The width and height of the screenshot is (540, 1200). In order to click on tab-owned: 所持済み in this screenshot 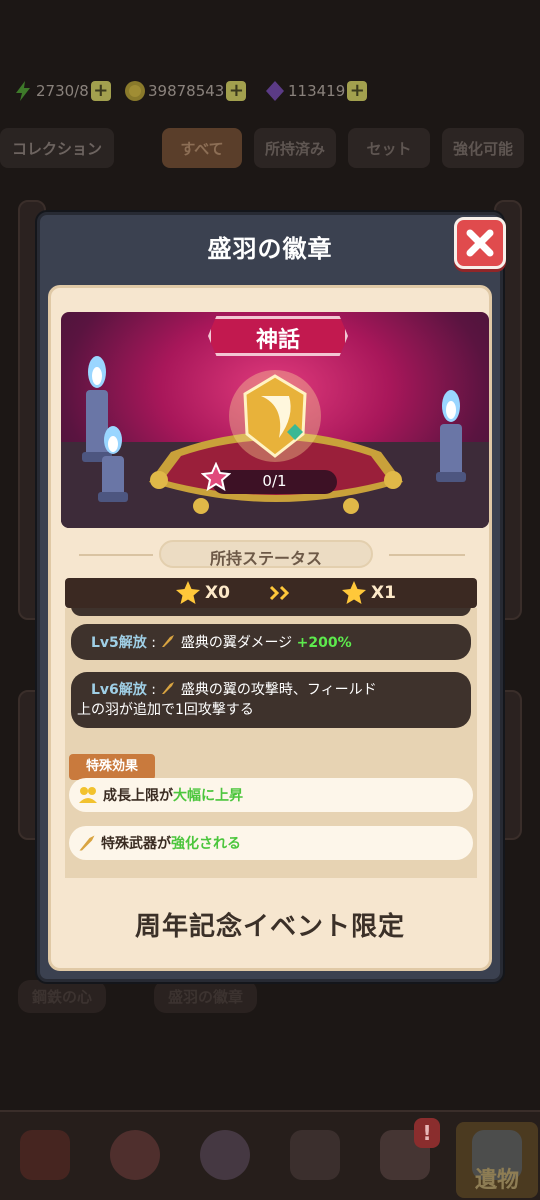, I will do `click(295, 148)`.